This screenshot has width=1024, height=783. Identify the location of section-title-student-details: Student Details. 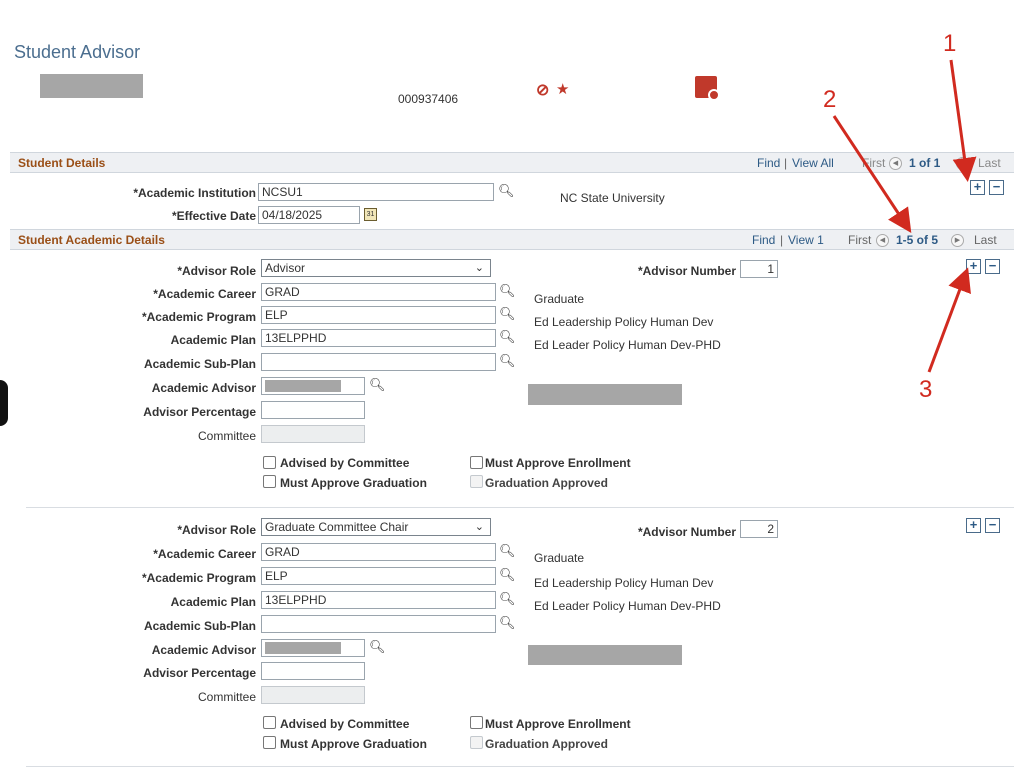
(62, 163).